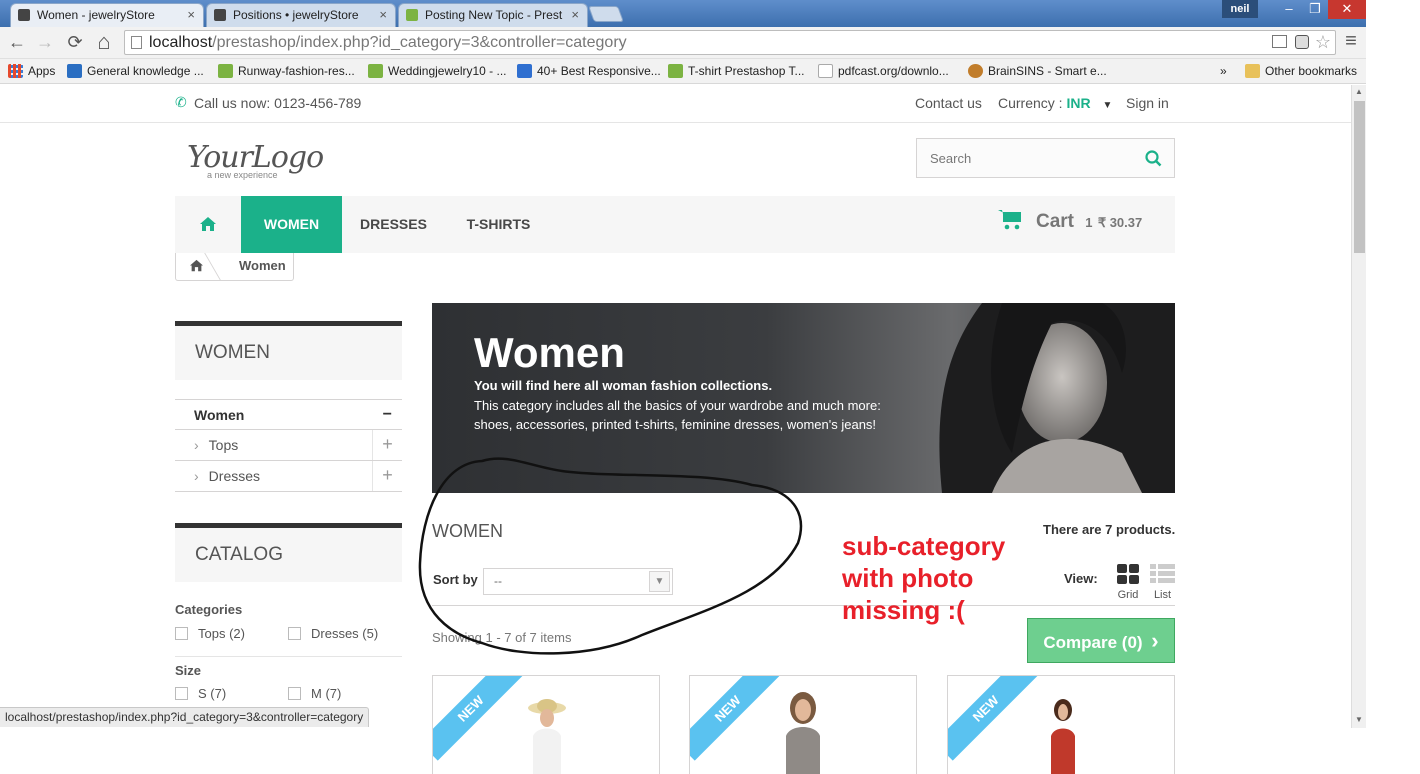 Image resolution: width=1420 pixels, height=774 pixels. I want to click on bookmark-apps: Apps, so click(31, 71).